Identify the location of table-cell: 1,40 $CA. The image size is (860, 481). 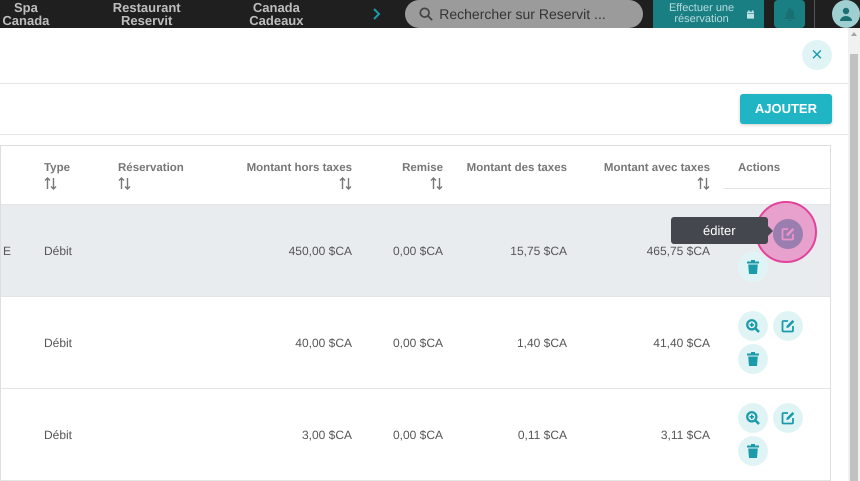
(541, 343).